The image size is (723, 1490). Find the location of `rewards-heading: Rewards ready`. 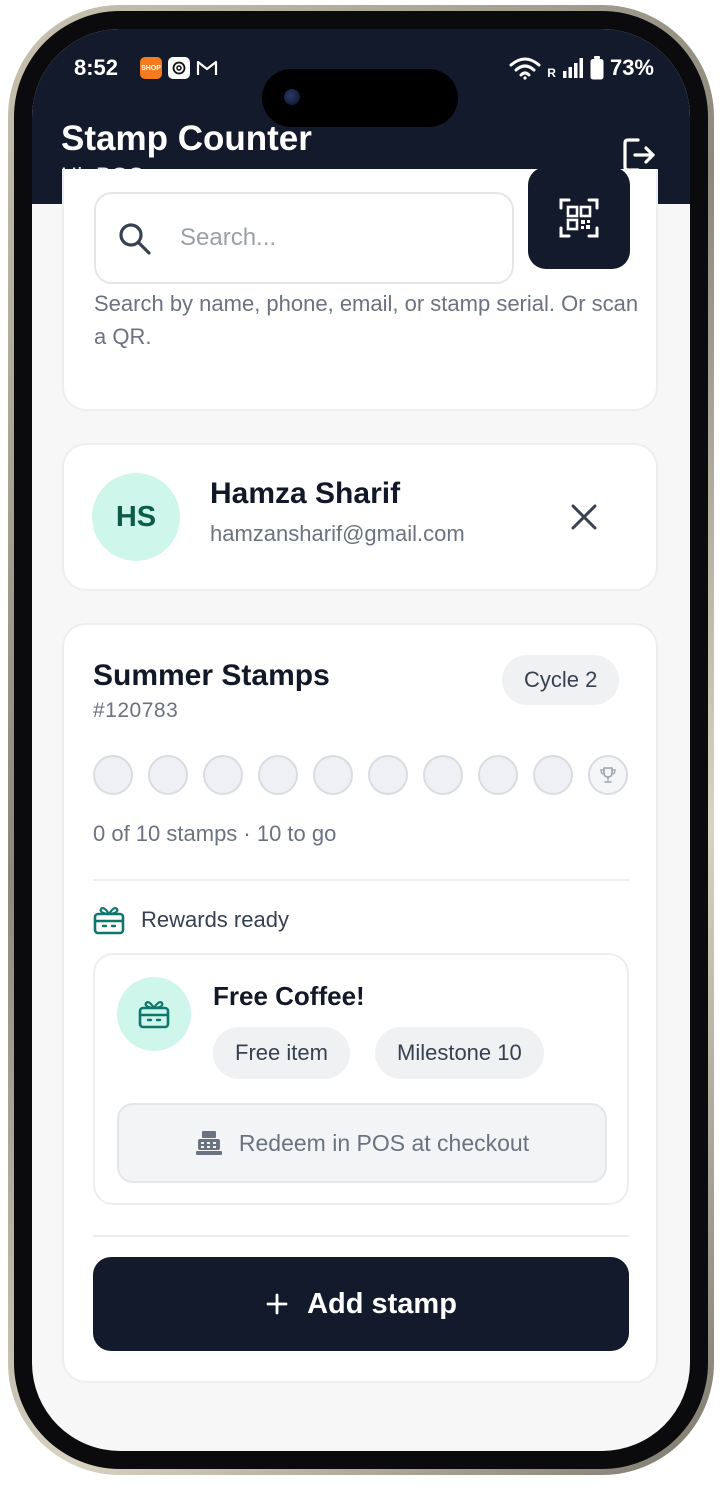

rewards-heading: Rewards ready is located at coordinates (191, 920).